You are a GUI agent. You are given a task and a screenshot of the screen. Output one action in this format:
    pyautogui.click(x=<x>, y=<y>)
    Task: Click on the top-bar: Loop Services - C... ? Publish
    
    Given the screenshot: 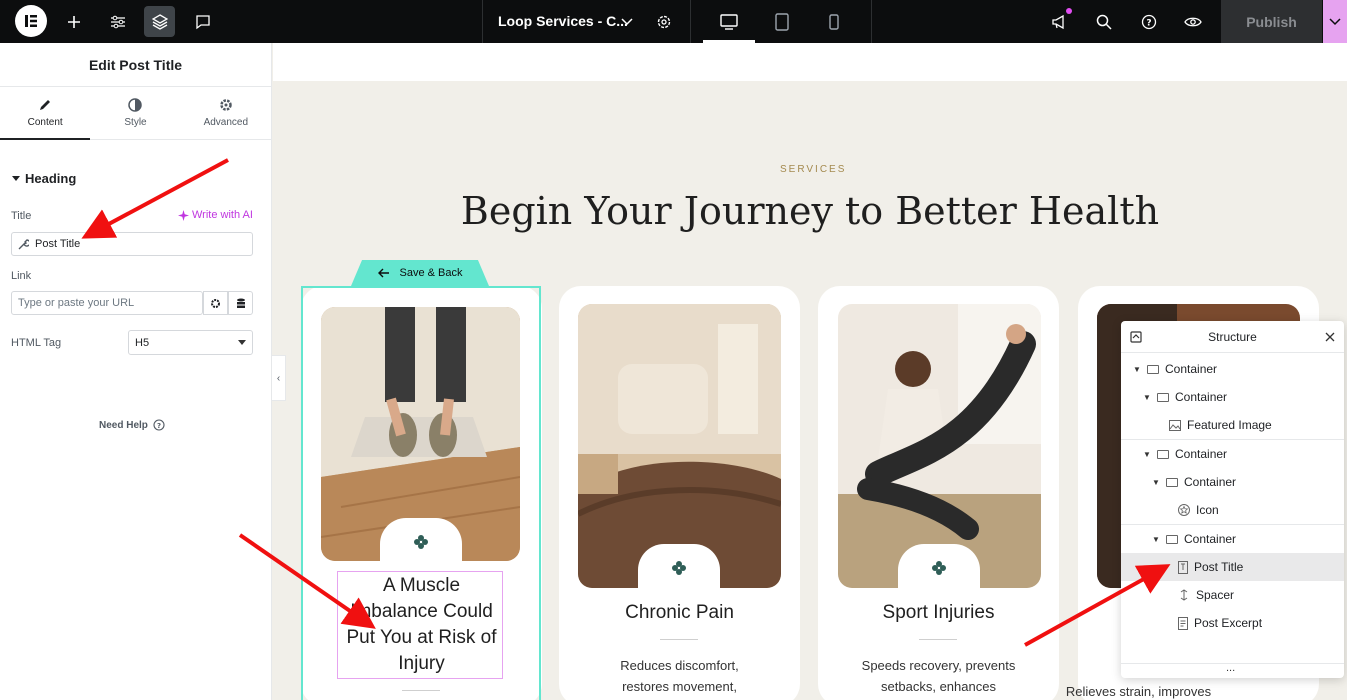 What is the action you would take?
    pyautogui.click(x=673, y=21)
    